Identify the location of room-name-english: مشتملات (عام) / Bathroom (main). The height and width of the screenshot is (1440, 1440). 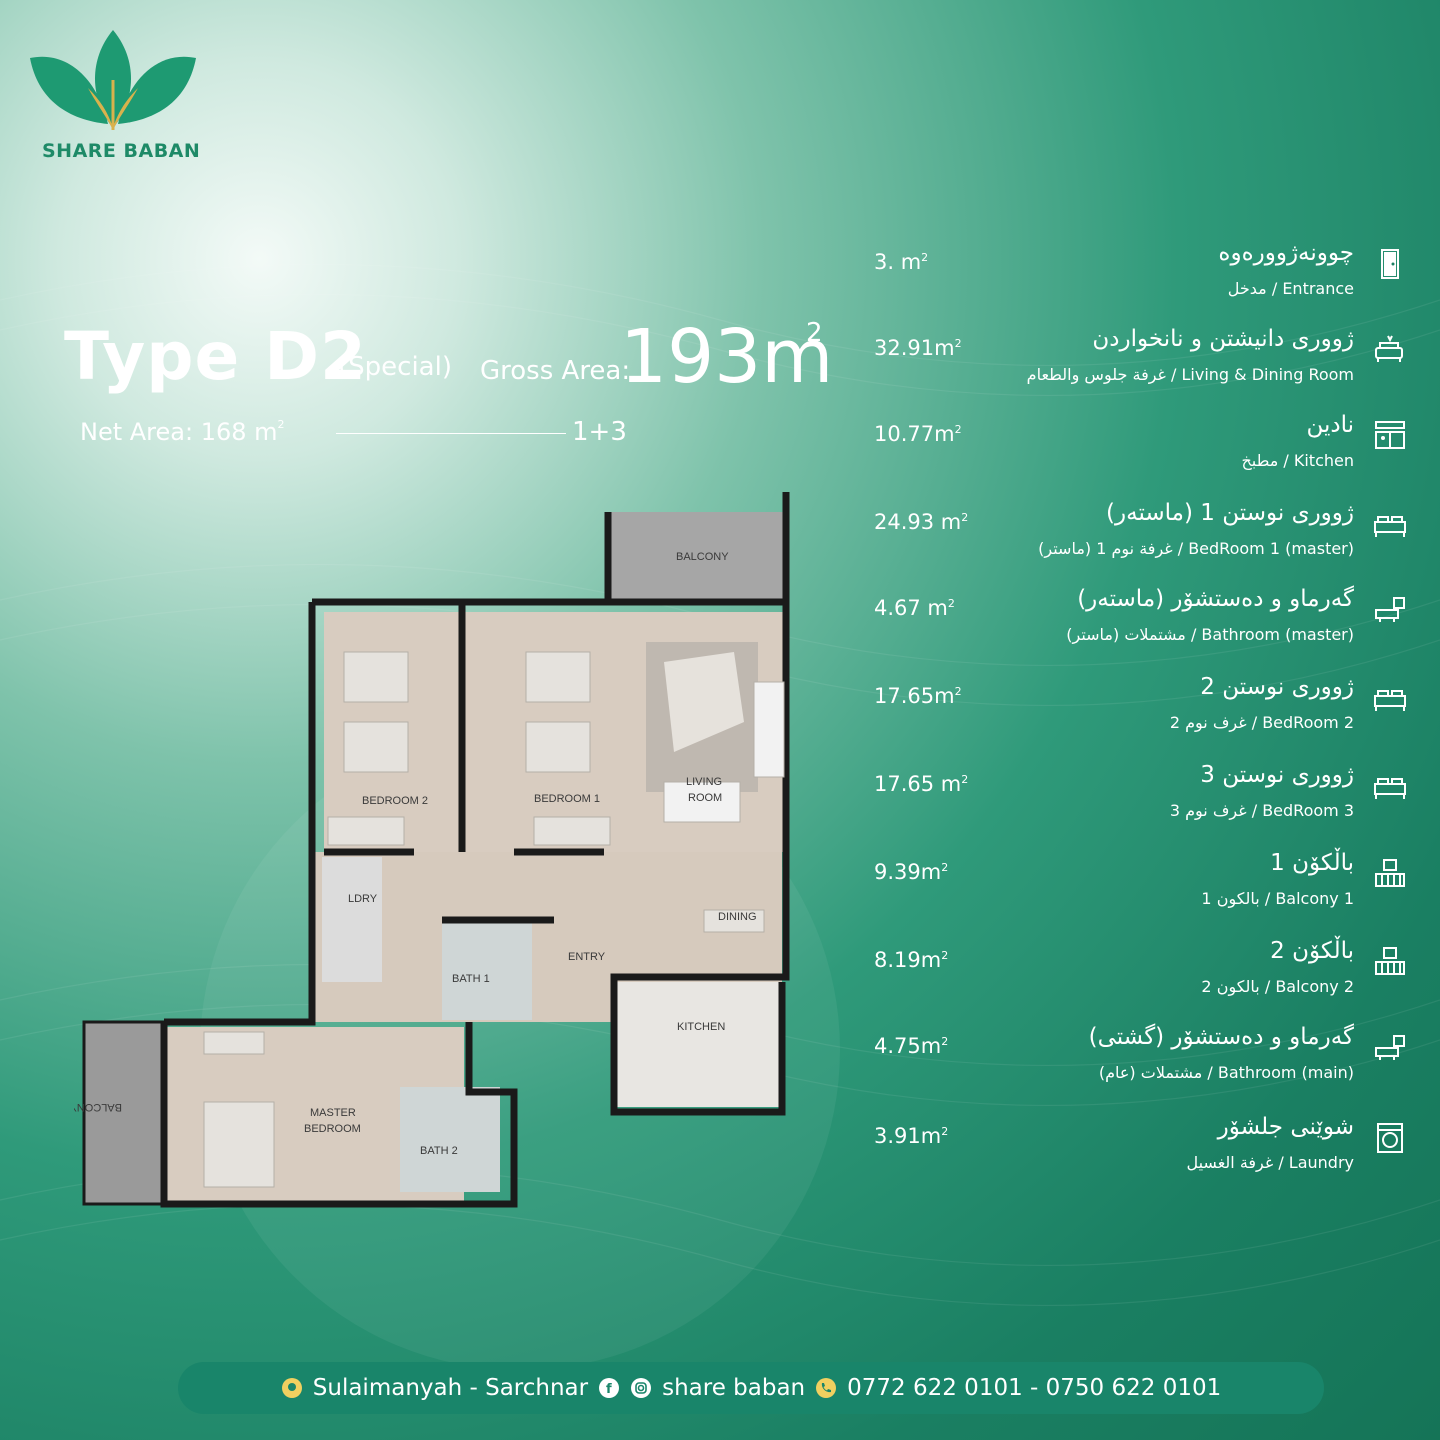
(1226, 1072).